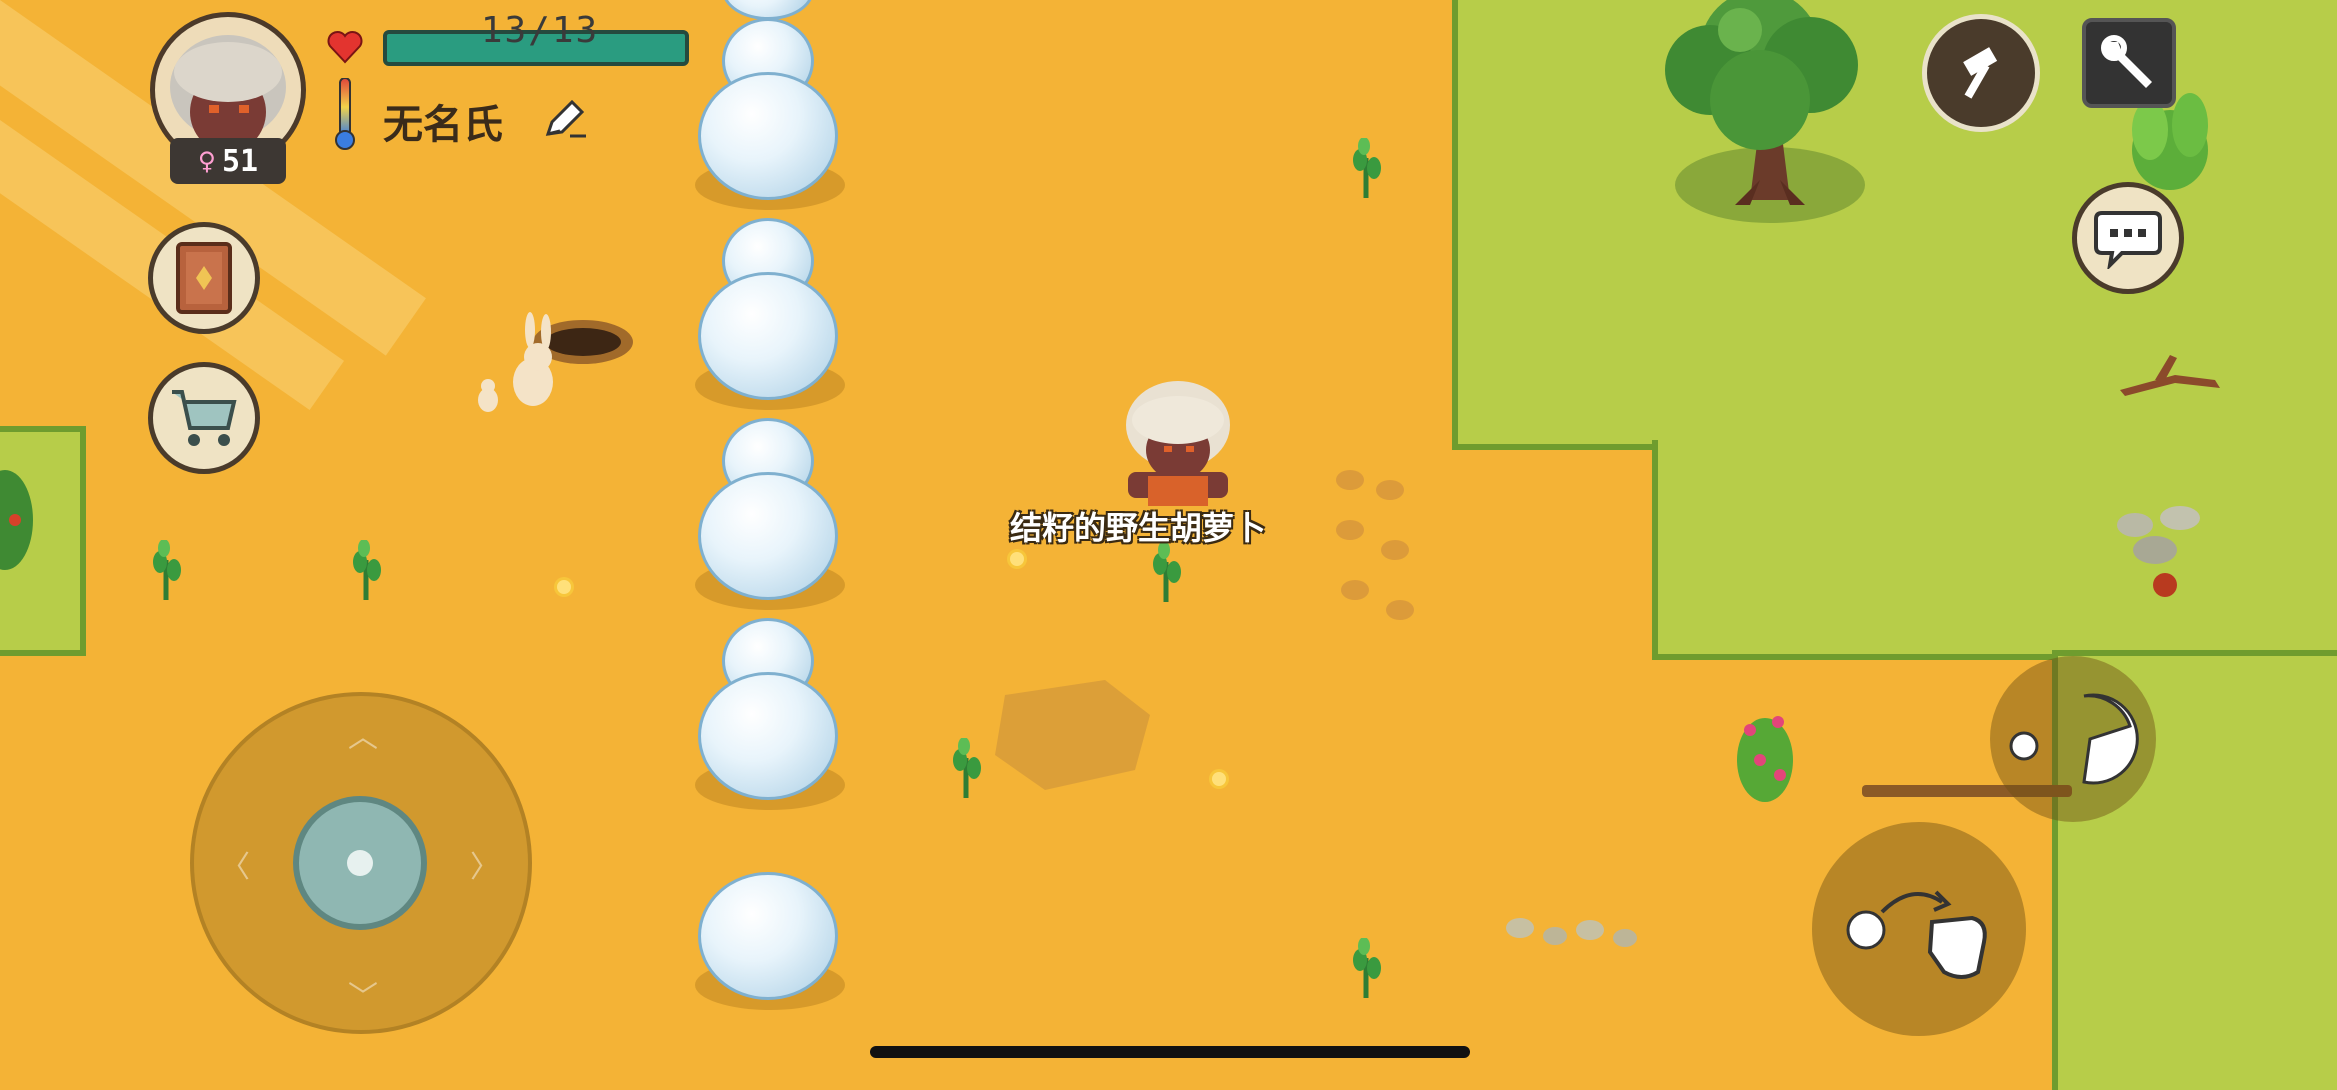 The width and height of the screenshot is (2337, 1090). Describe the element at coordinates (553, 367) in the screenshot. I see `rabbit` at that location.